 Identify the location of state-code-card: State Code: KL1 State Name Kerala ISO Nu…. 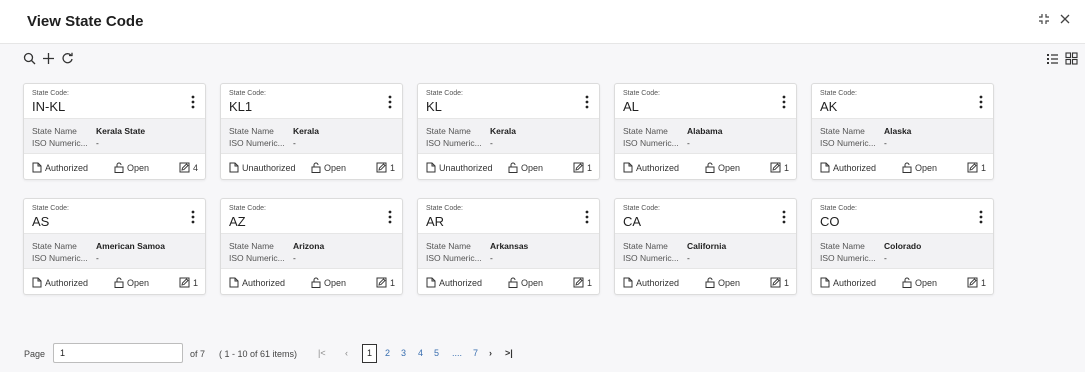
(311, 131).